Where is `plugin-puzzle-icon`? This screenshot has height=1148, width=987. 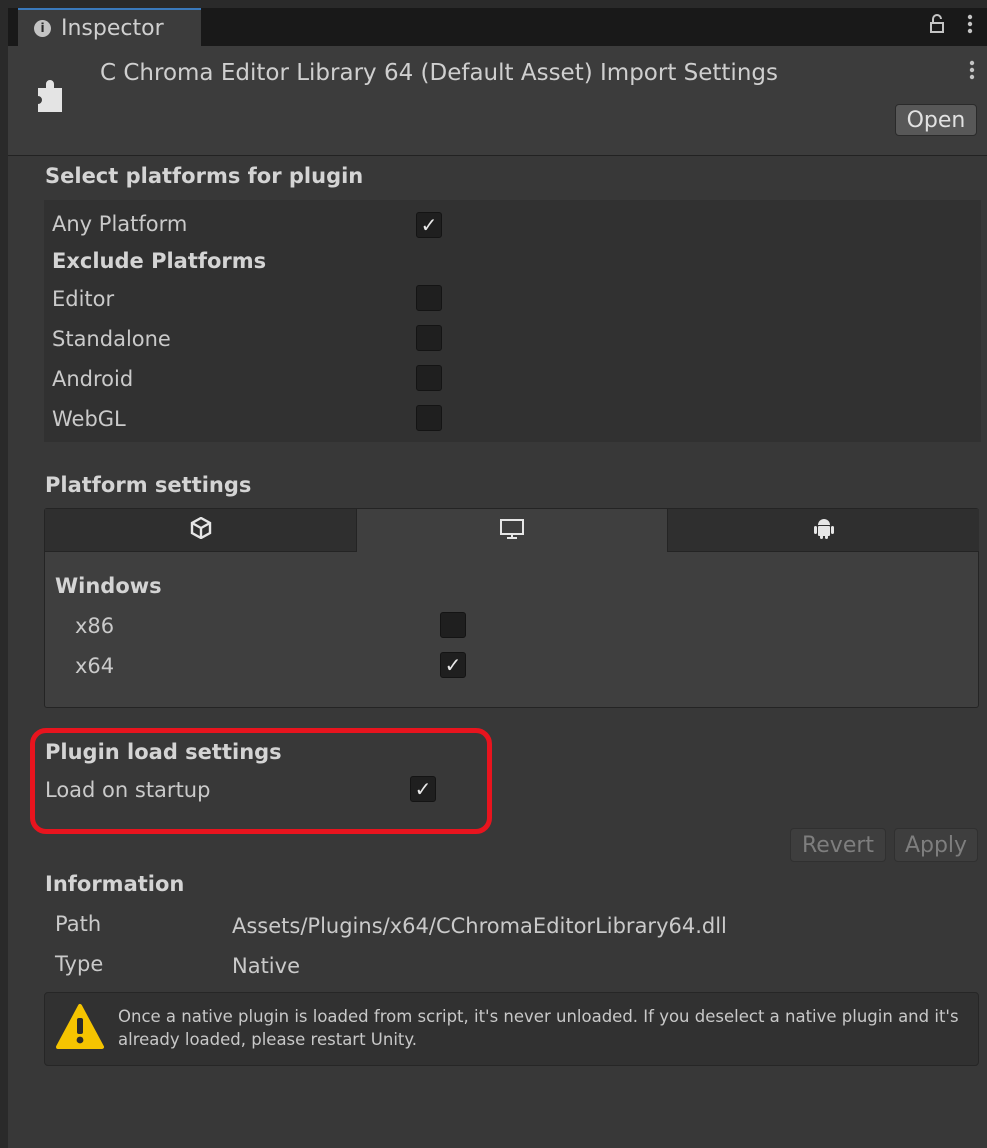
plugin-puzzle-icon is located at coordinates (50, 94).